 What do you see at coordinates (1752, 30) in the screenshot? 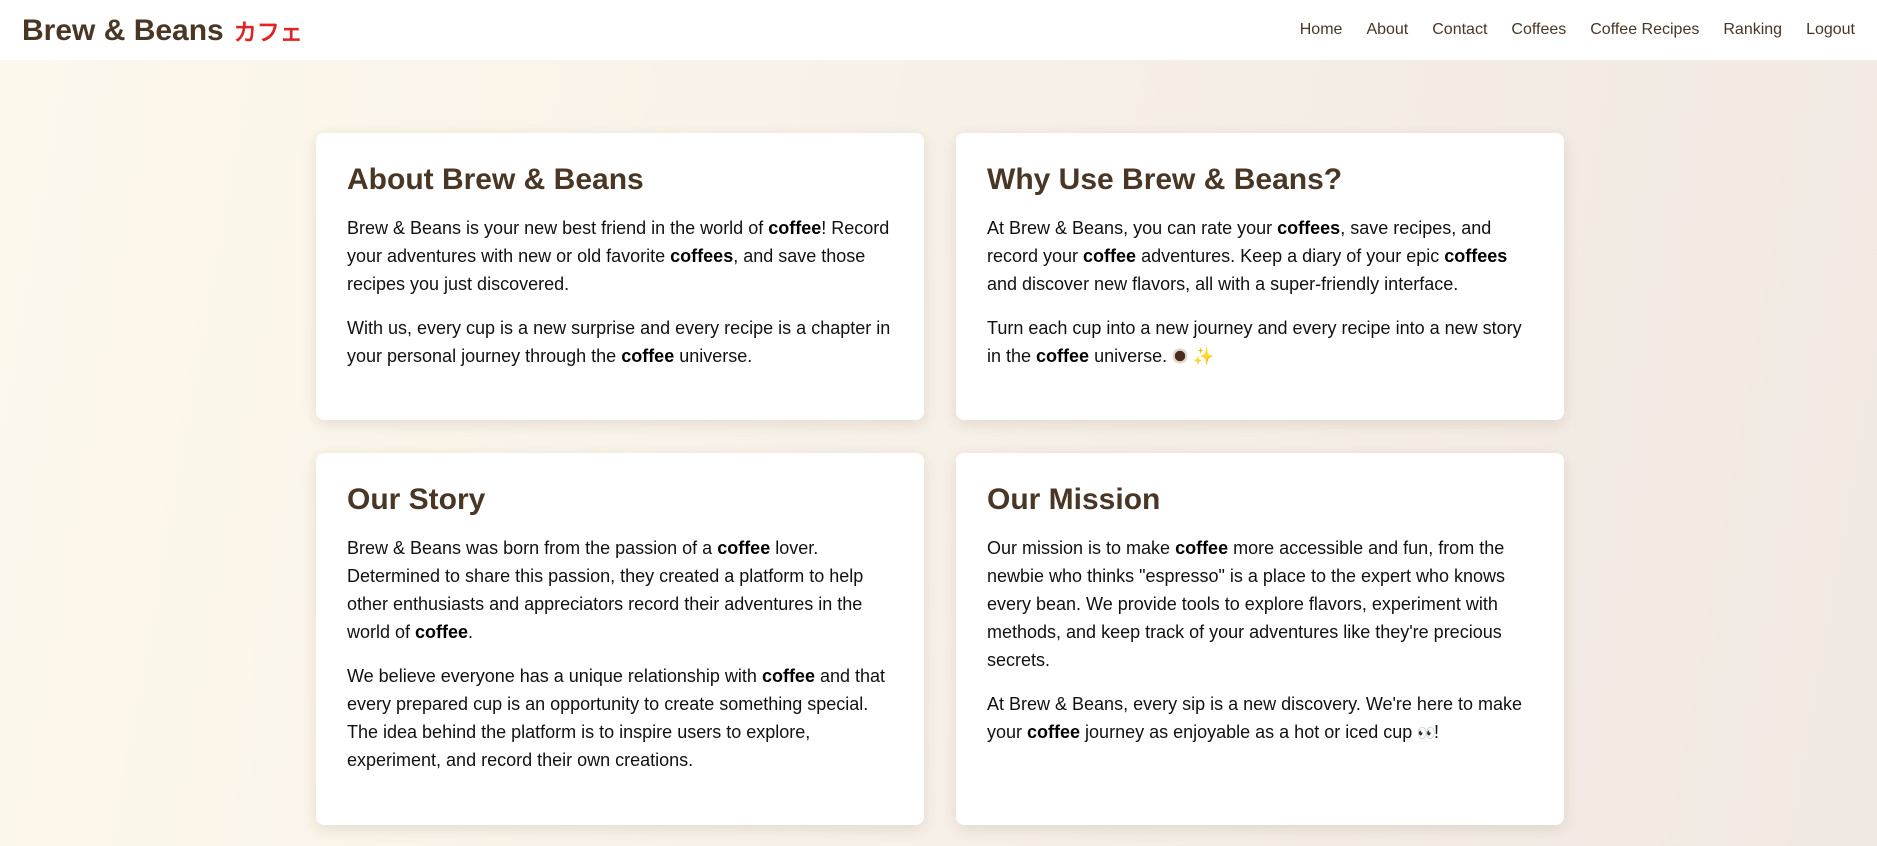
I see `nav-ranking: Ranking` at bounding box center [1752, 30].